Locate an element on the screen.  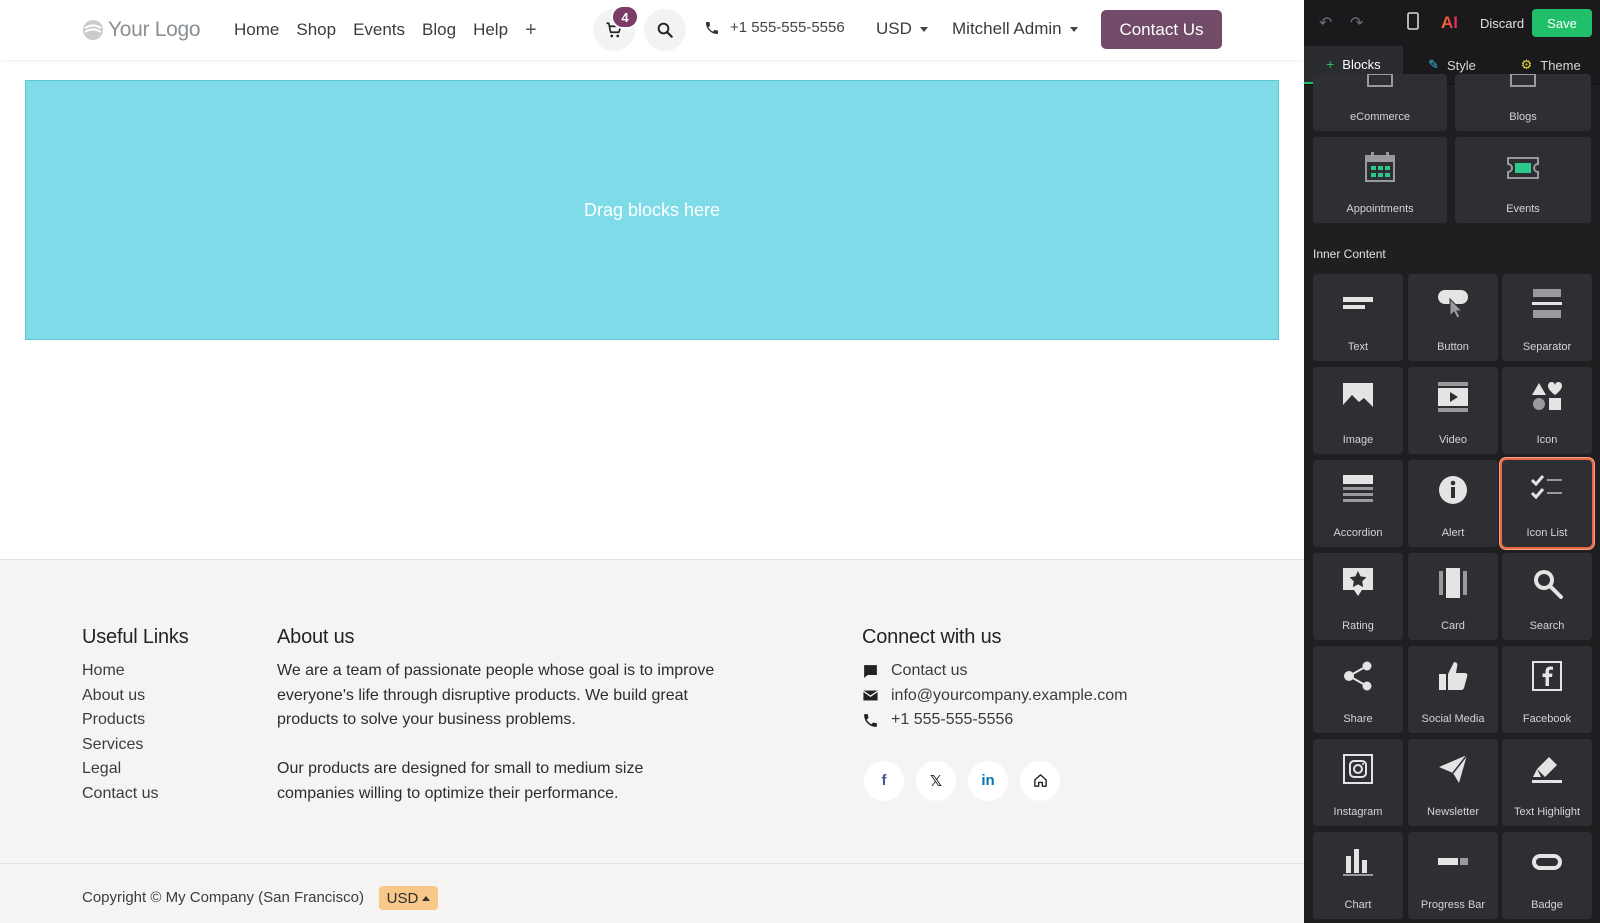
video-icon is located at coordinates (1453, 397).